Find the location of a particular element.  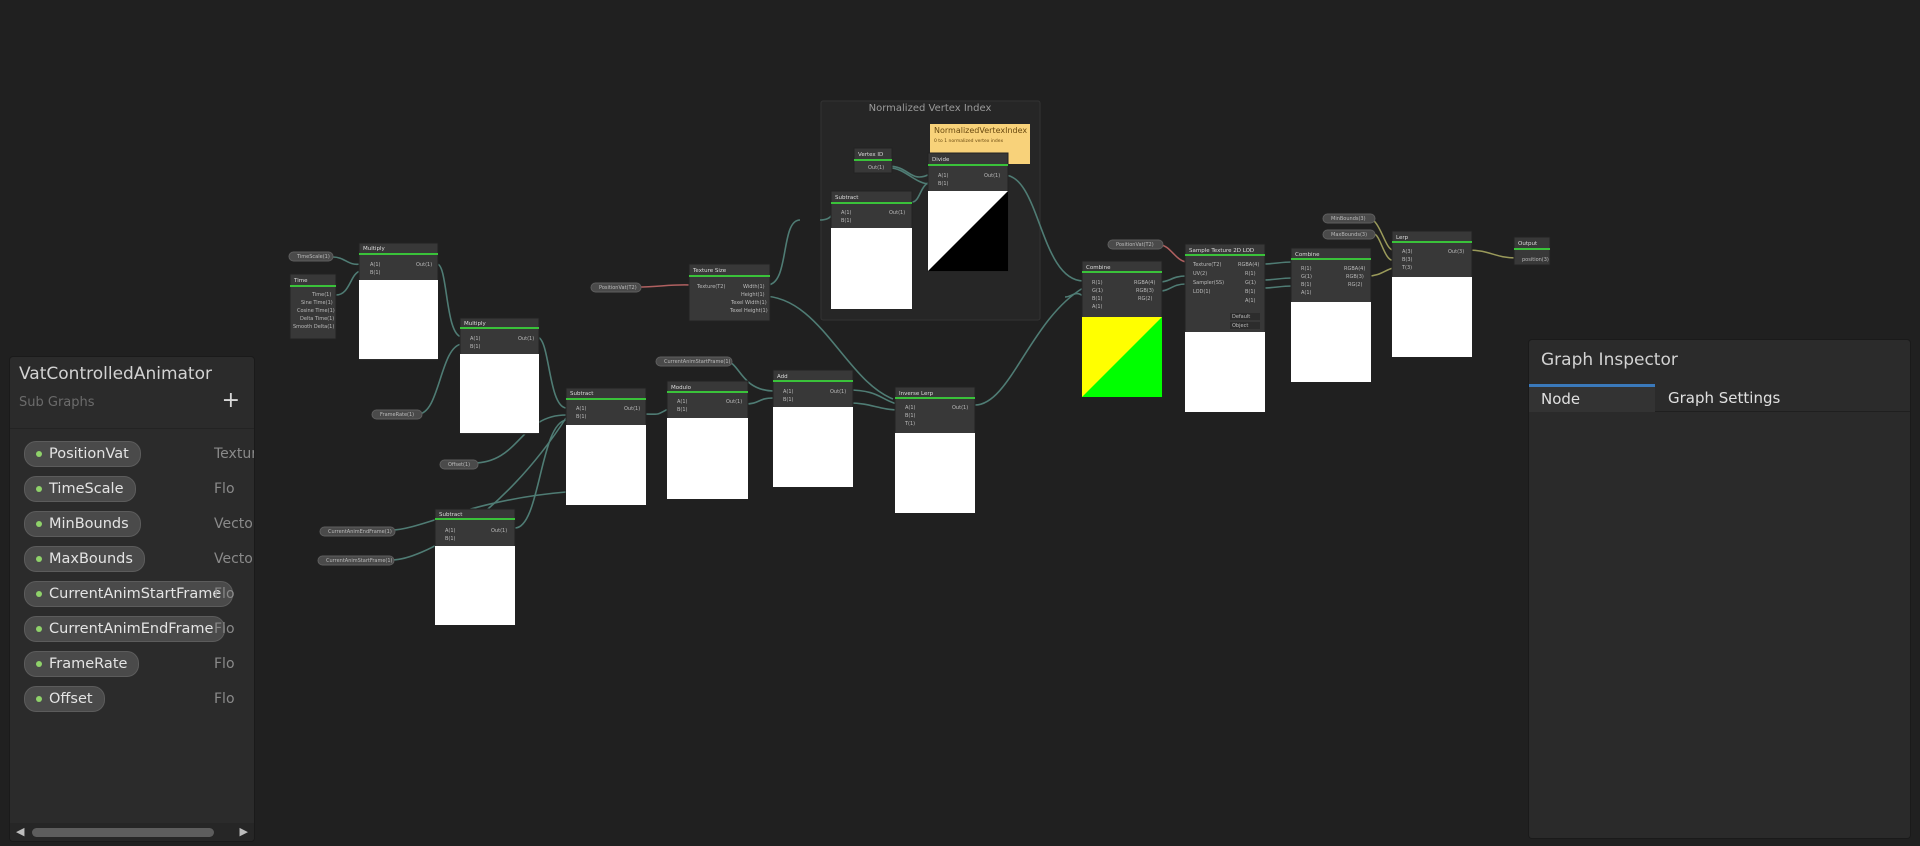

property-pill: PositionVat is located at coordinates (82, 454).